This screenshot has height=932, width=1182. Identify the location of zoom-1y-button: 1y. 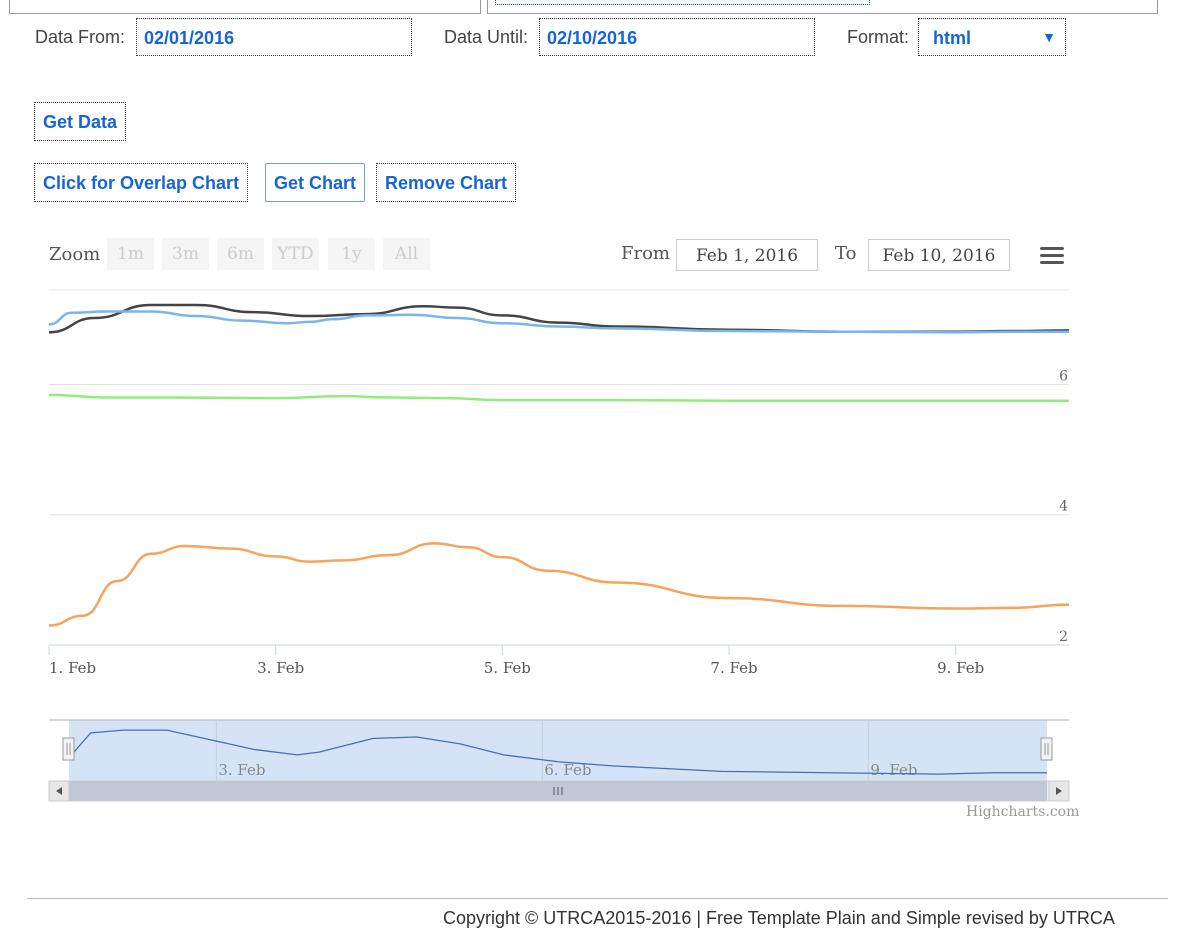
(351, 254).